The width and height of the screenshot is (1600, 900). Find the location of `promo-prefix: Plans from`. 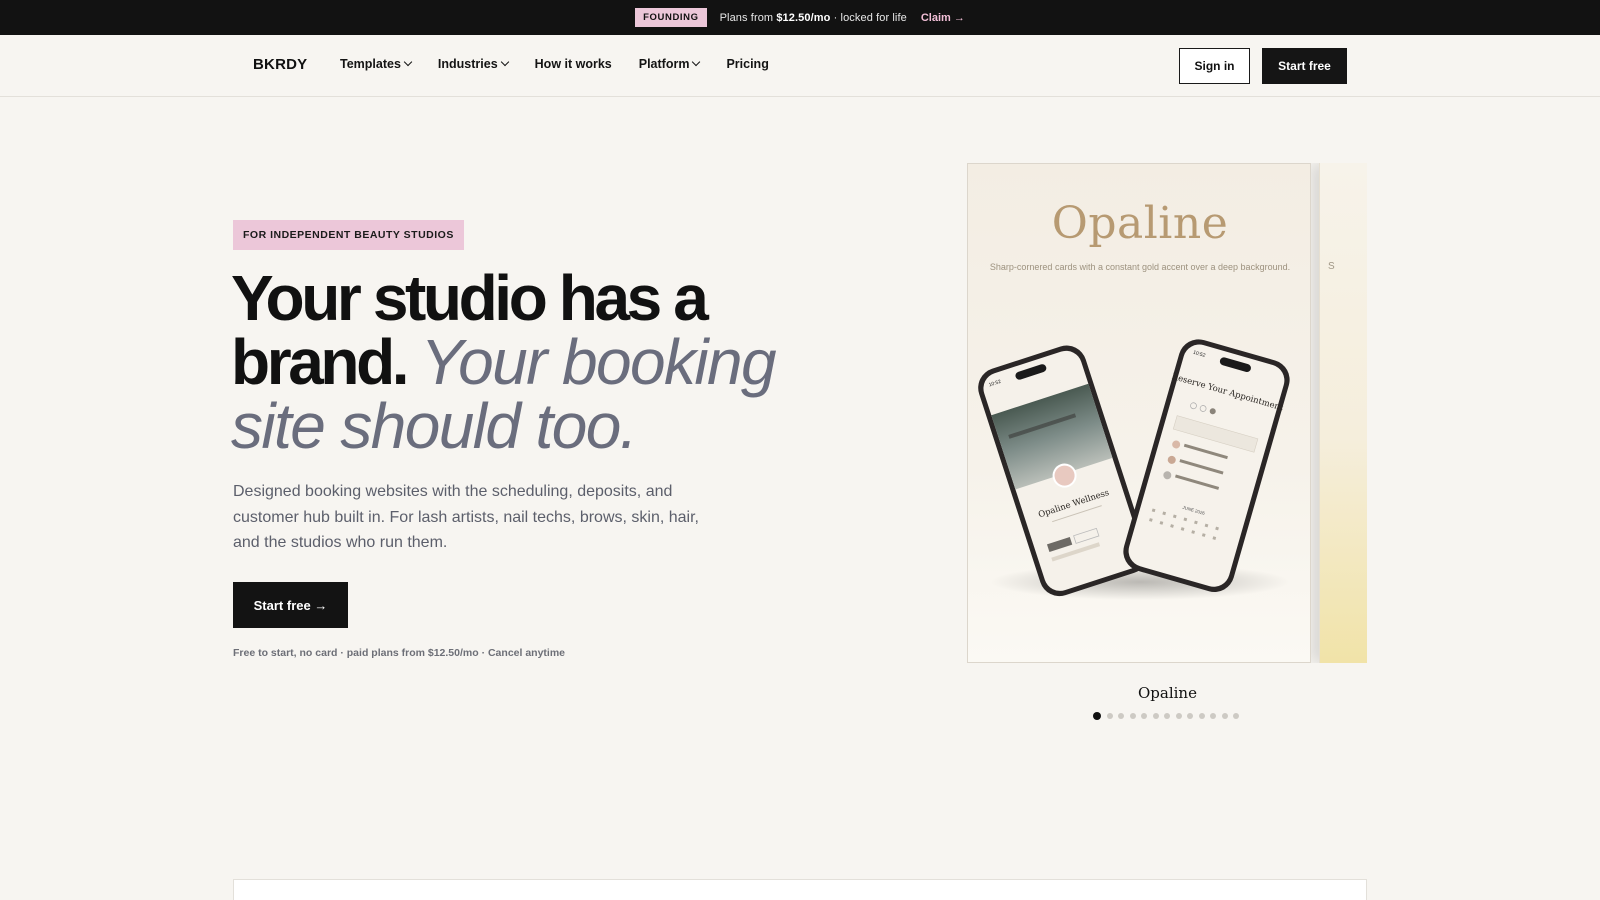

promo-prefix: Plans from is located at coordinates (748, 17).